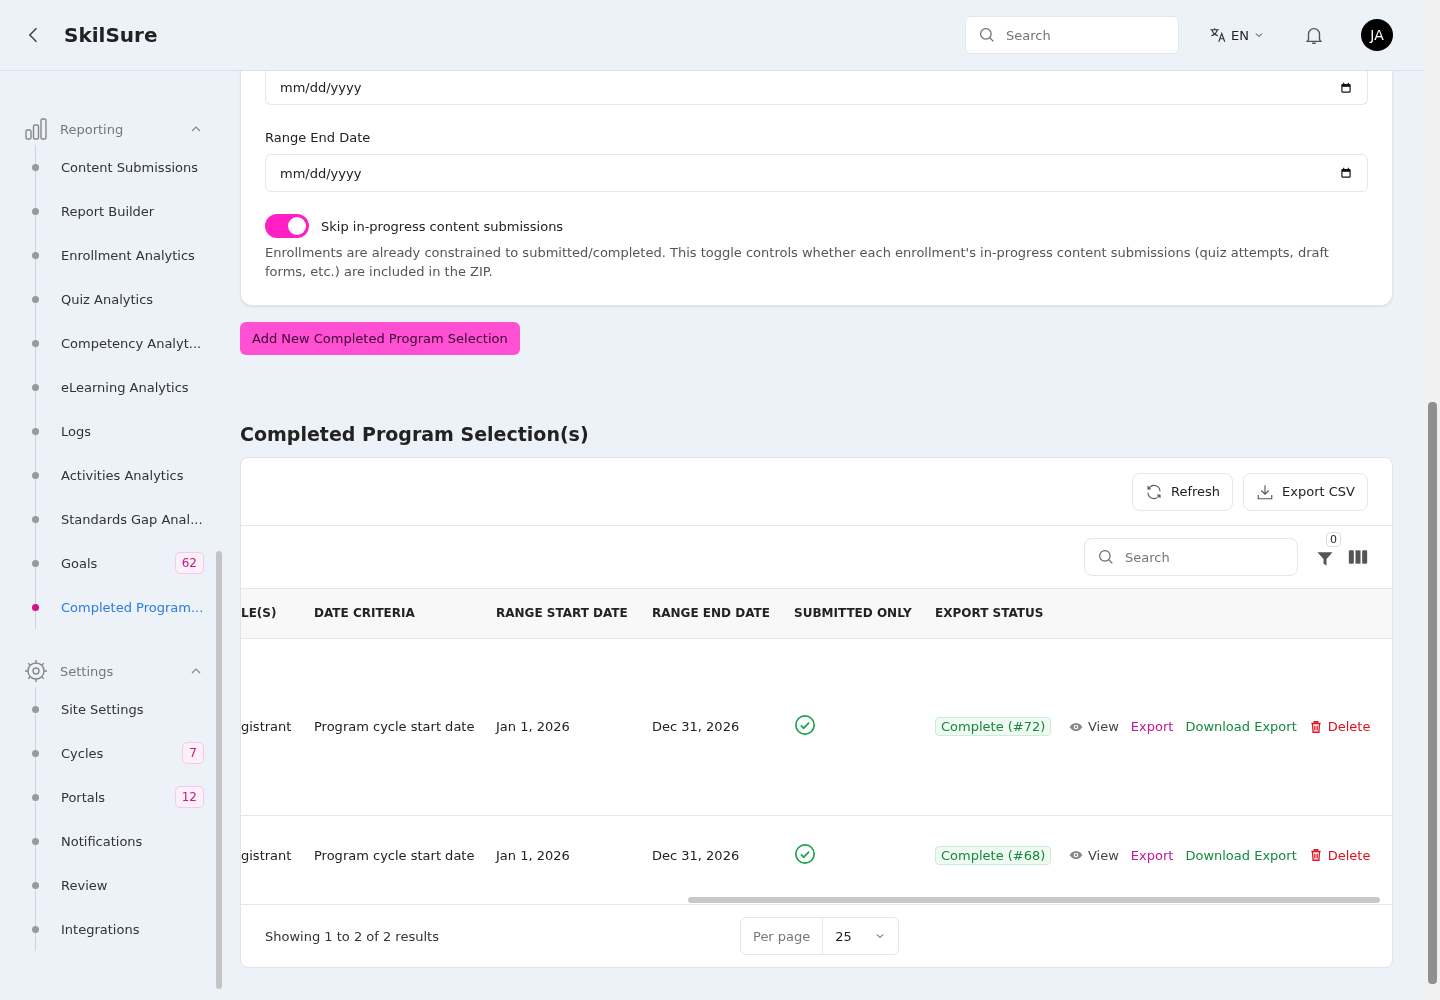  What do you see at coordinates (1305, 491) in the screenshot?
I see `export-button: Export CSV` at bounding box center [1305, 491].